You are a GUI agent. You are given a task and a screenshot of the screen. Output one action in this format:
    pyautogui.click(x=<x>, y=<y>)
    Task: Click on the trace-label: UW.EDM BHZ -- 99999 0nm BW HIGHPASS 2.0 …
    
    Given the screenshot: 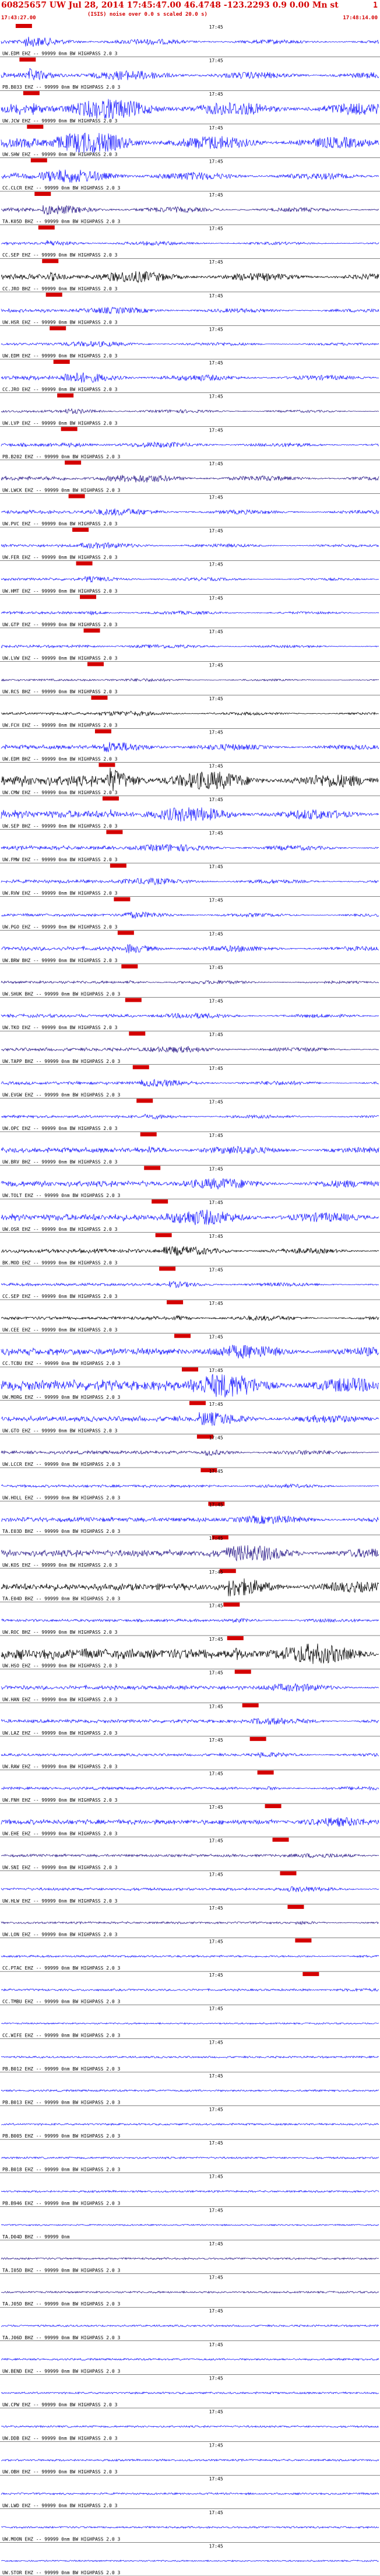 What is the action you would take?
    pyautogui.click(x=60, y=758)
    